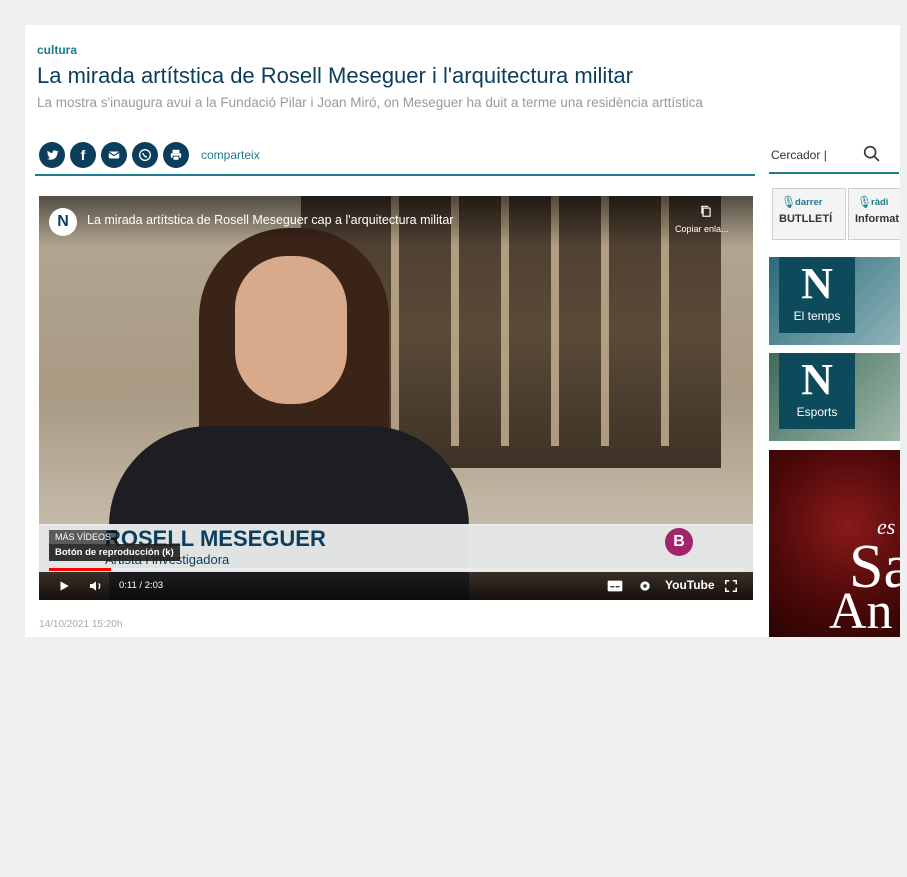 Image resolution: width=907 pixels, height=877 pixels. What do you see at coordinates (230, 155) in the screenshot?
I see `share-label: comparteix` at bounding box center [230, 155].